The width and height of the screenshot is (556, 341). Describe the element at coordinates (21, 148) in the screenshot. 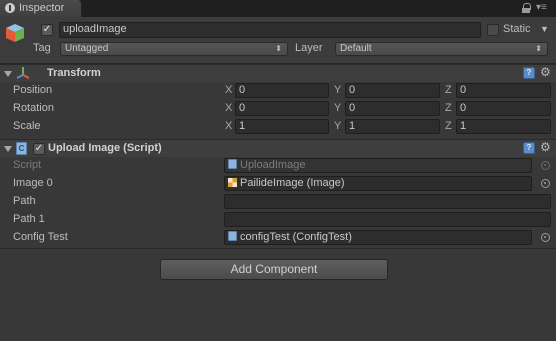

I see `script-icon: C` at that location.